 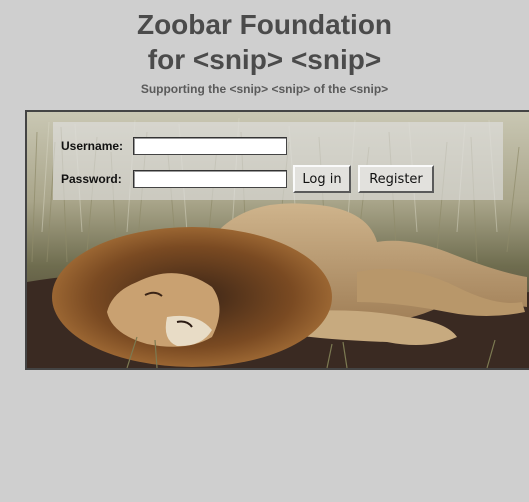 What do you see at coordinates (92, 146) in the screenshot?
I see `username-label: Username:` at bounding box center [92, 146].